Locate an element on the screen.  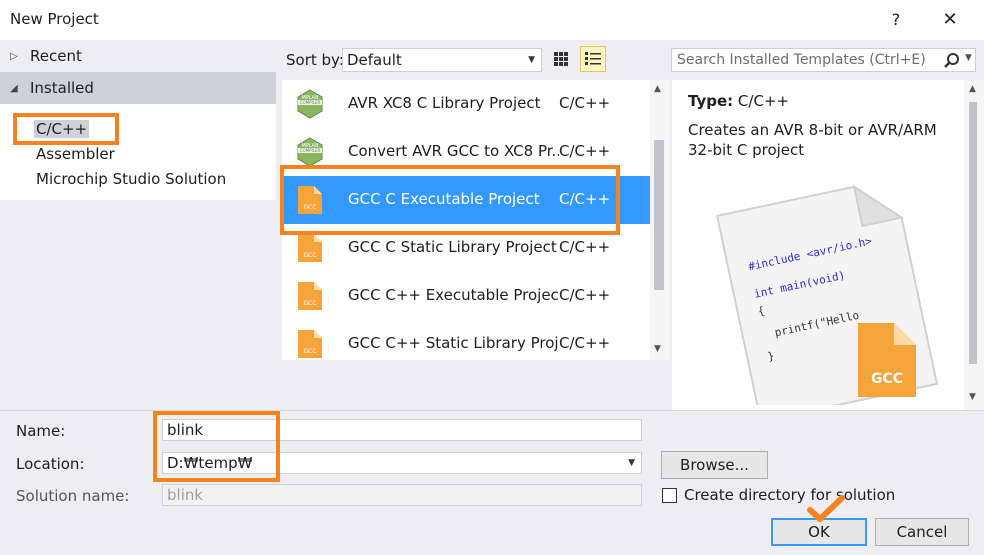
project-name-input: blink is located at coordinates (402, 430).